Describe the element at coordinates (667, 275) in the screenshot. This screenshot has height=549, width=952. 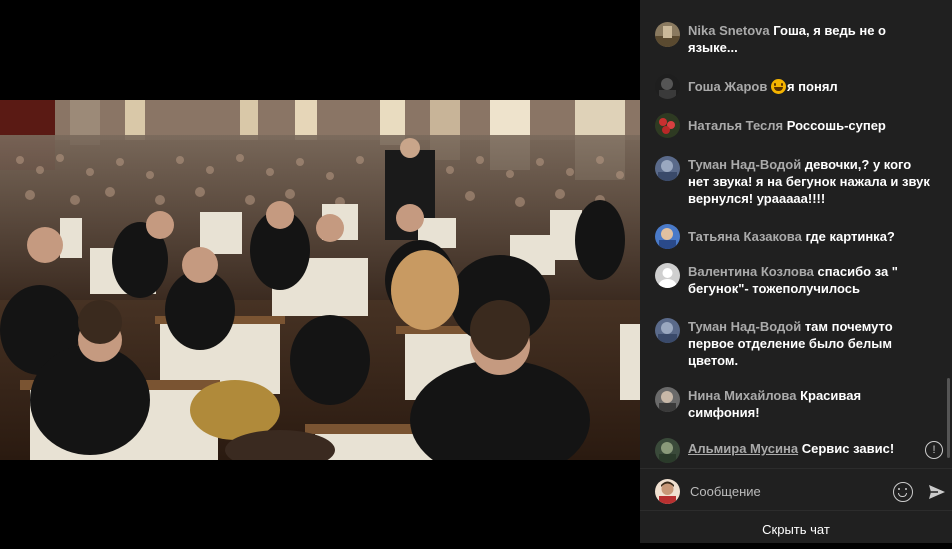
I see `default-user-avatar` at that location.